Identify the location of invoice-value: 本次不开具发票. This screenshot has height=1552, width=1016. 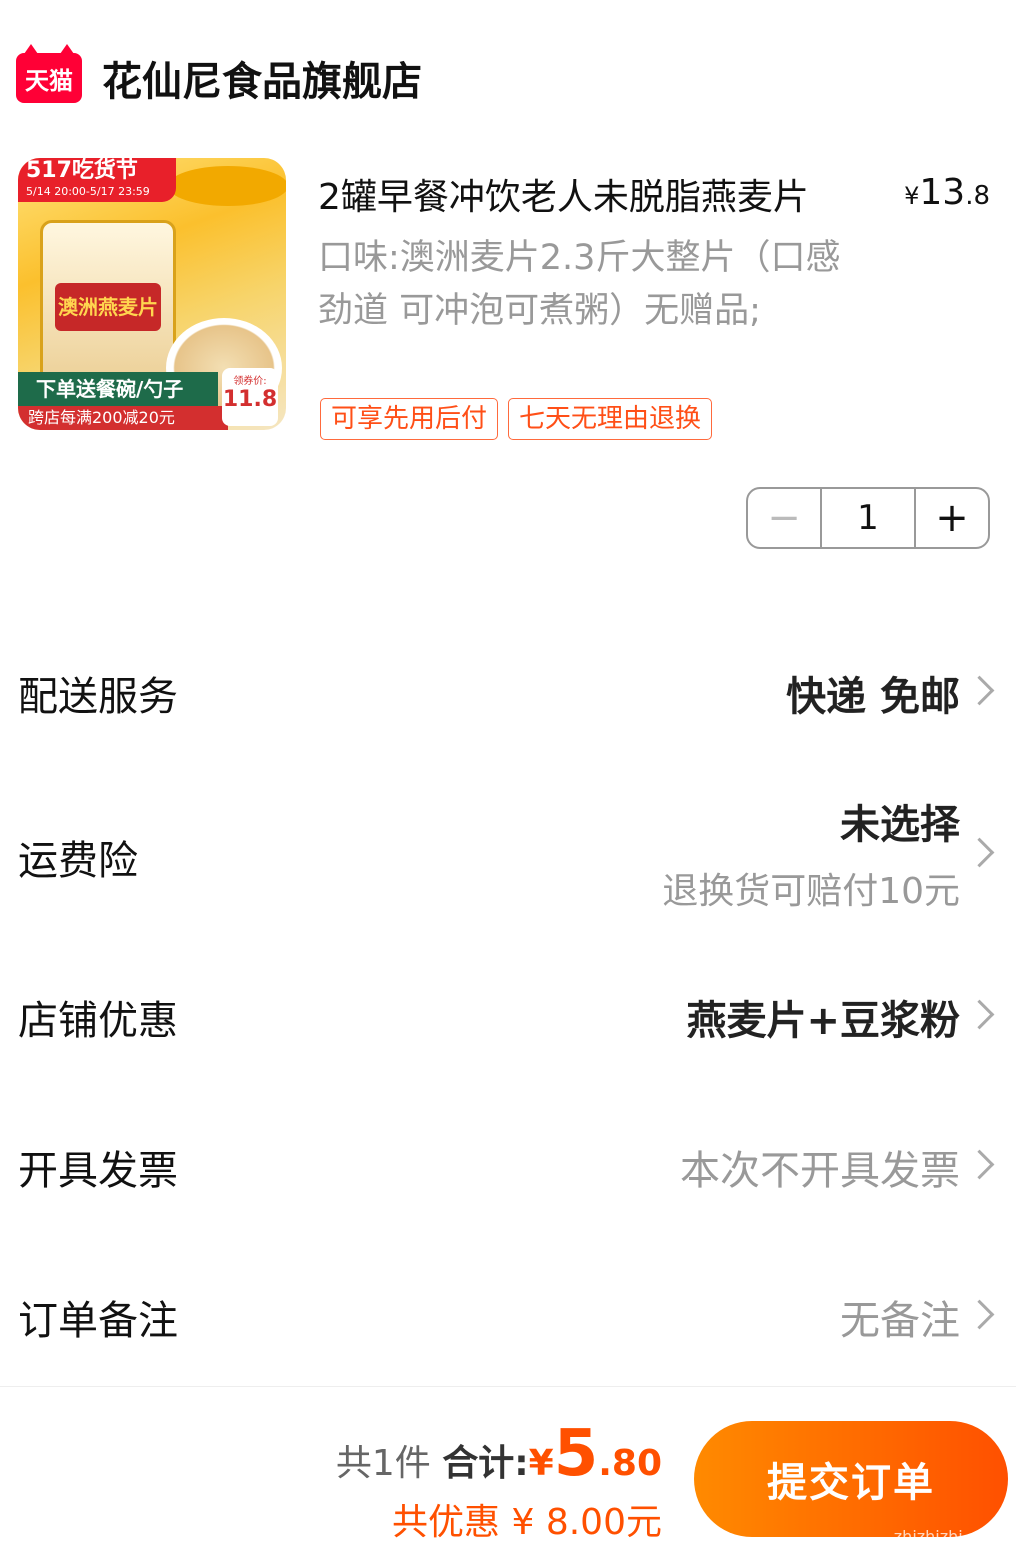
(820, 1171).